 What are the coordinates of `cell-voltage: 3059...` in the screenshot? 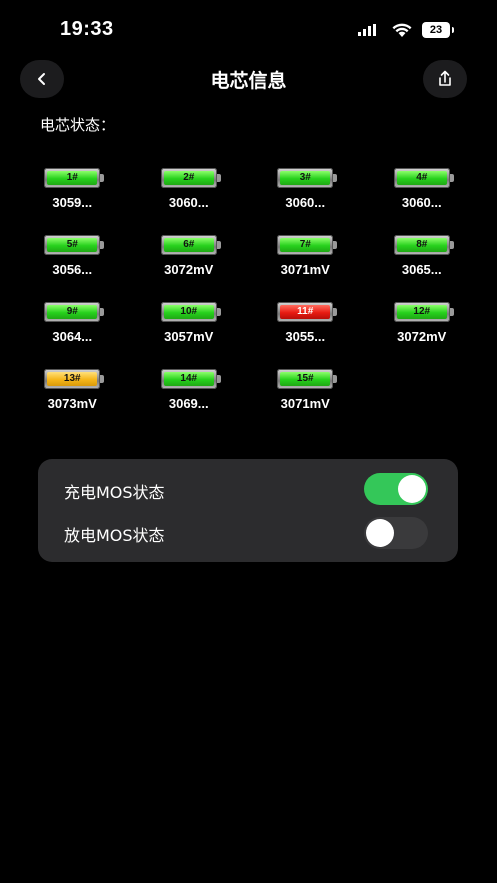 It's located at (72, 202).